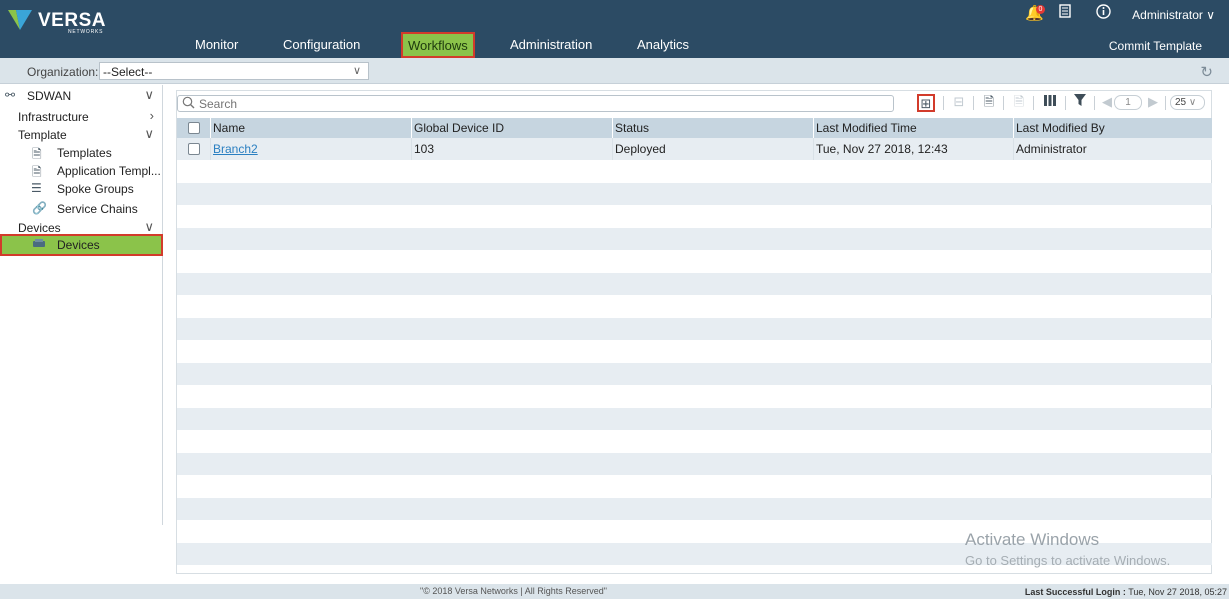 The height and width of the screenshot is (599, 1229). I want to click on versa-logo-mark, so click(20, 20).